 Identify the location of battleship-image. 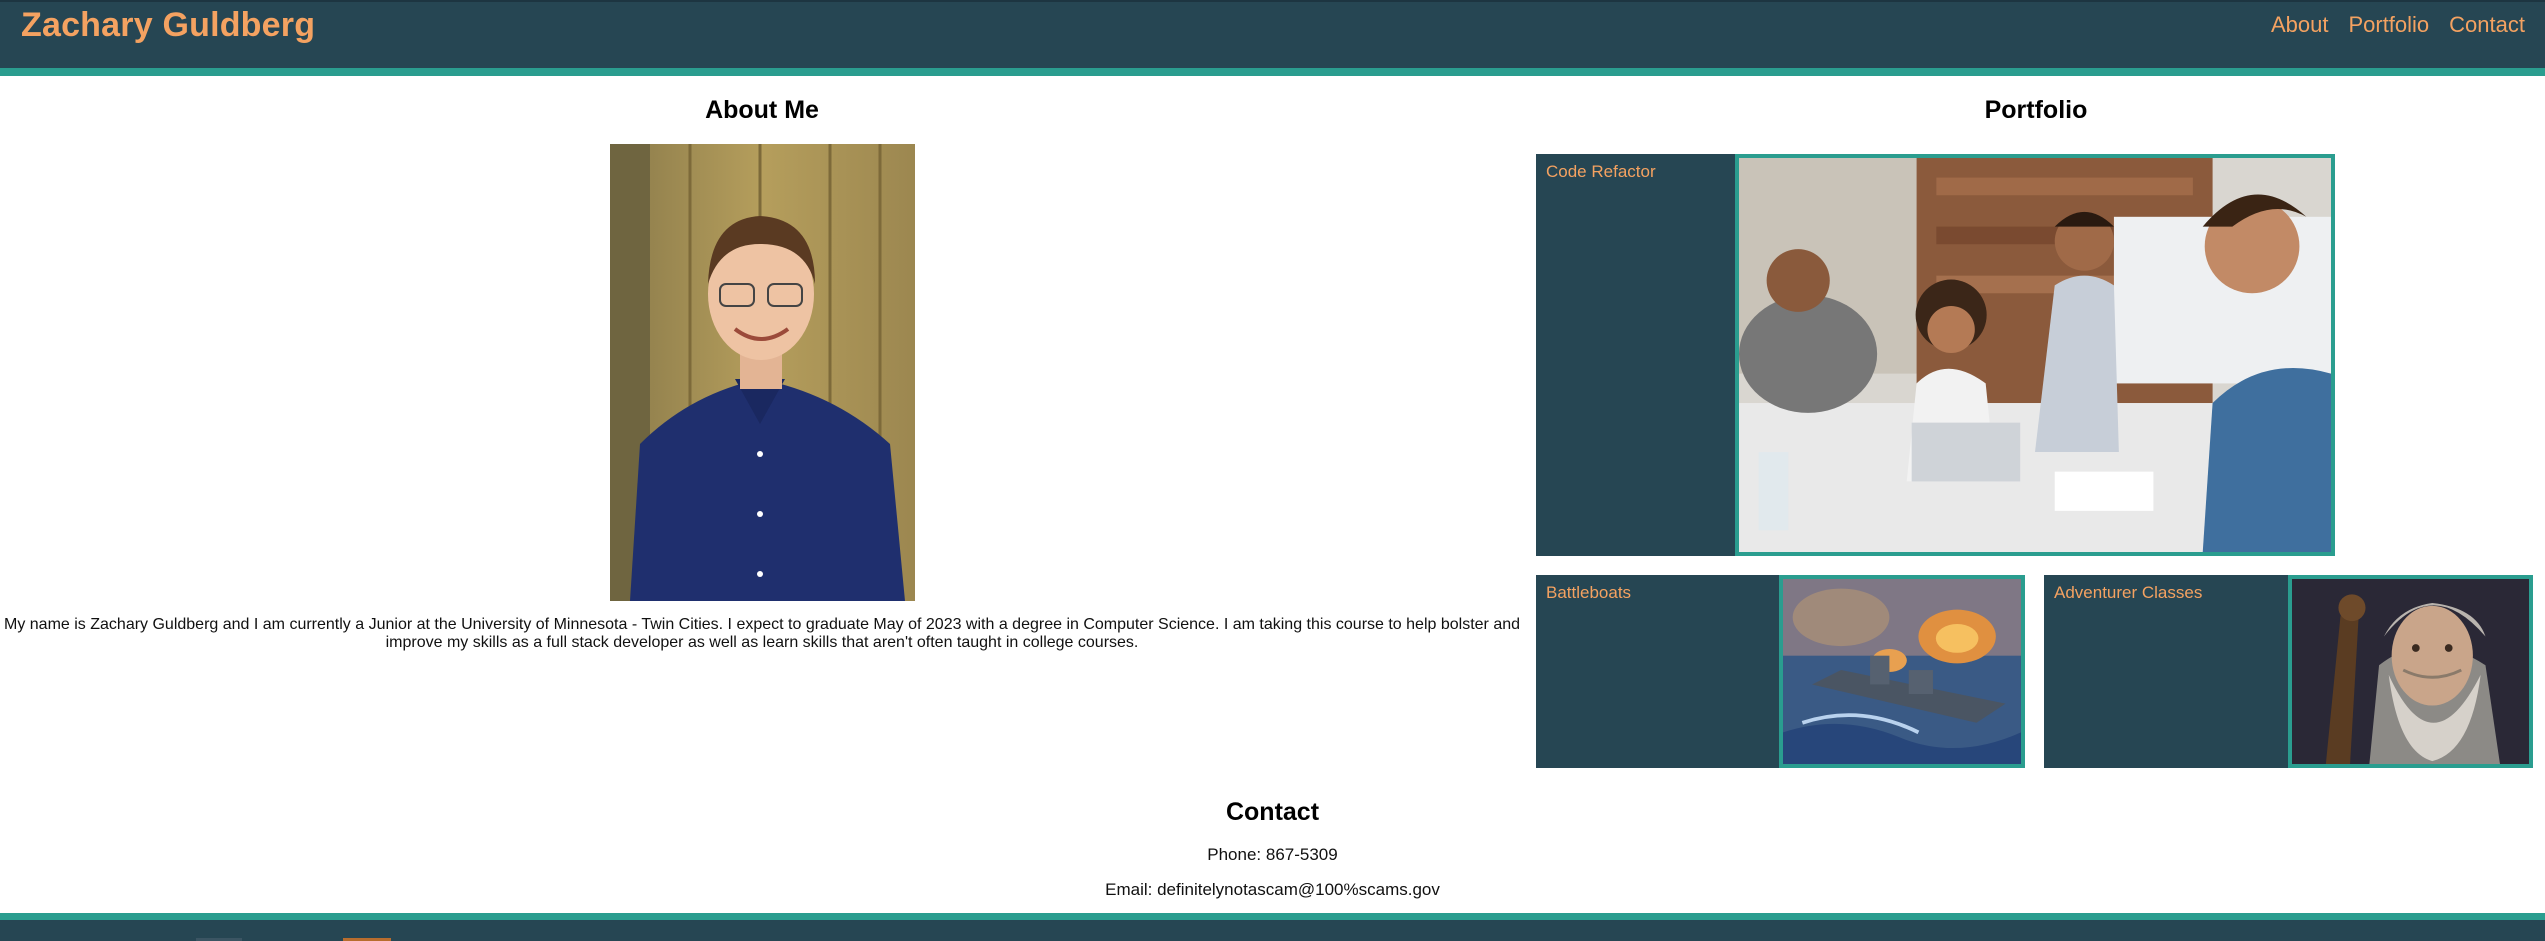
(1902, 671).